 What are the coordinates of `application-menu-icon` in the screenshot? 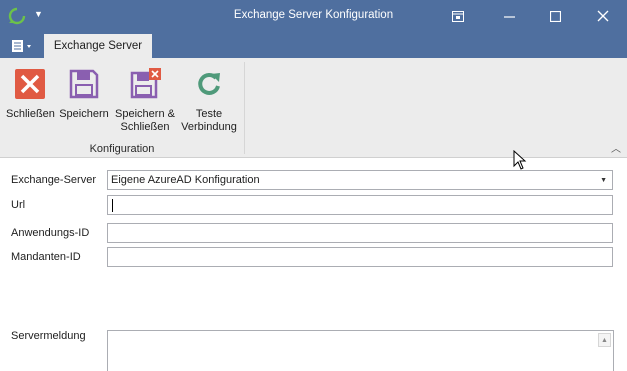 It's located at (22, 46).